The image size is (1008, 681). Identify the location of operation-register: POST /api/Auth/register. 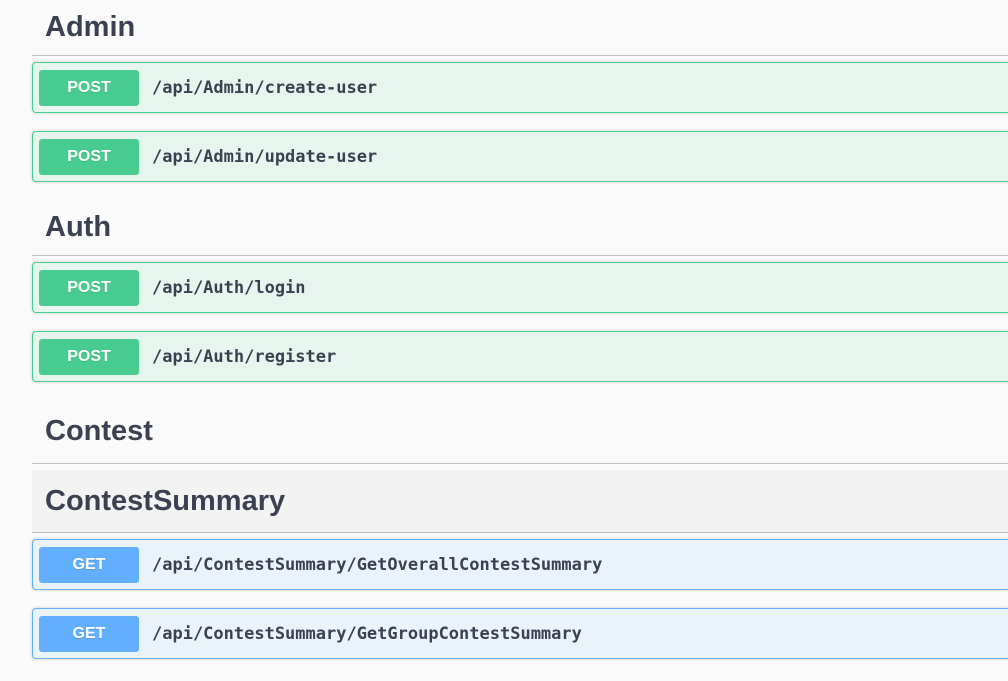
(520, 356).